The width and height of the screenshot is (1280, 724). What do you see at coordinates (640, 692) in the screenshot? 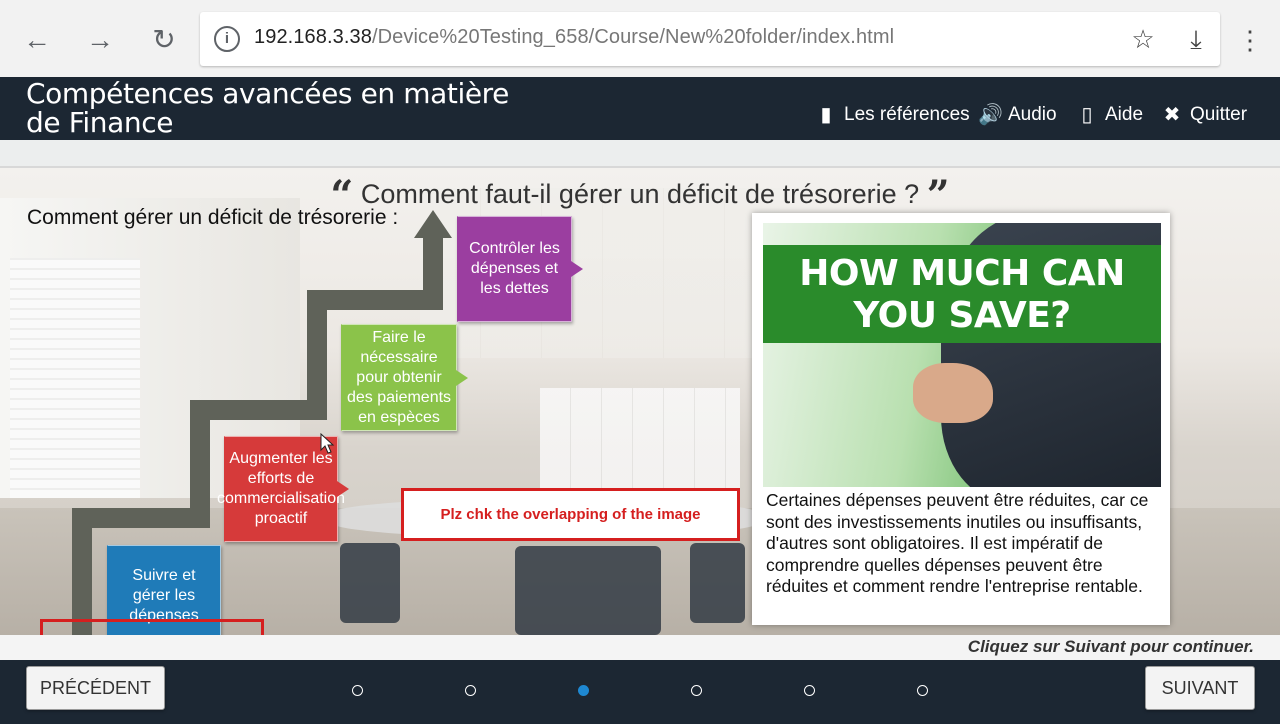
I see `course-footer: PRÉCÉDENT SUIVANT` at bounding box center [640, 692].